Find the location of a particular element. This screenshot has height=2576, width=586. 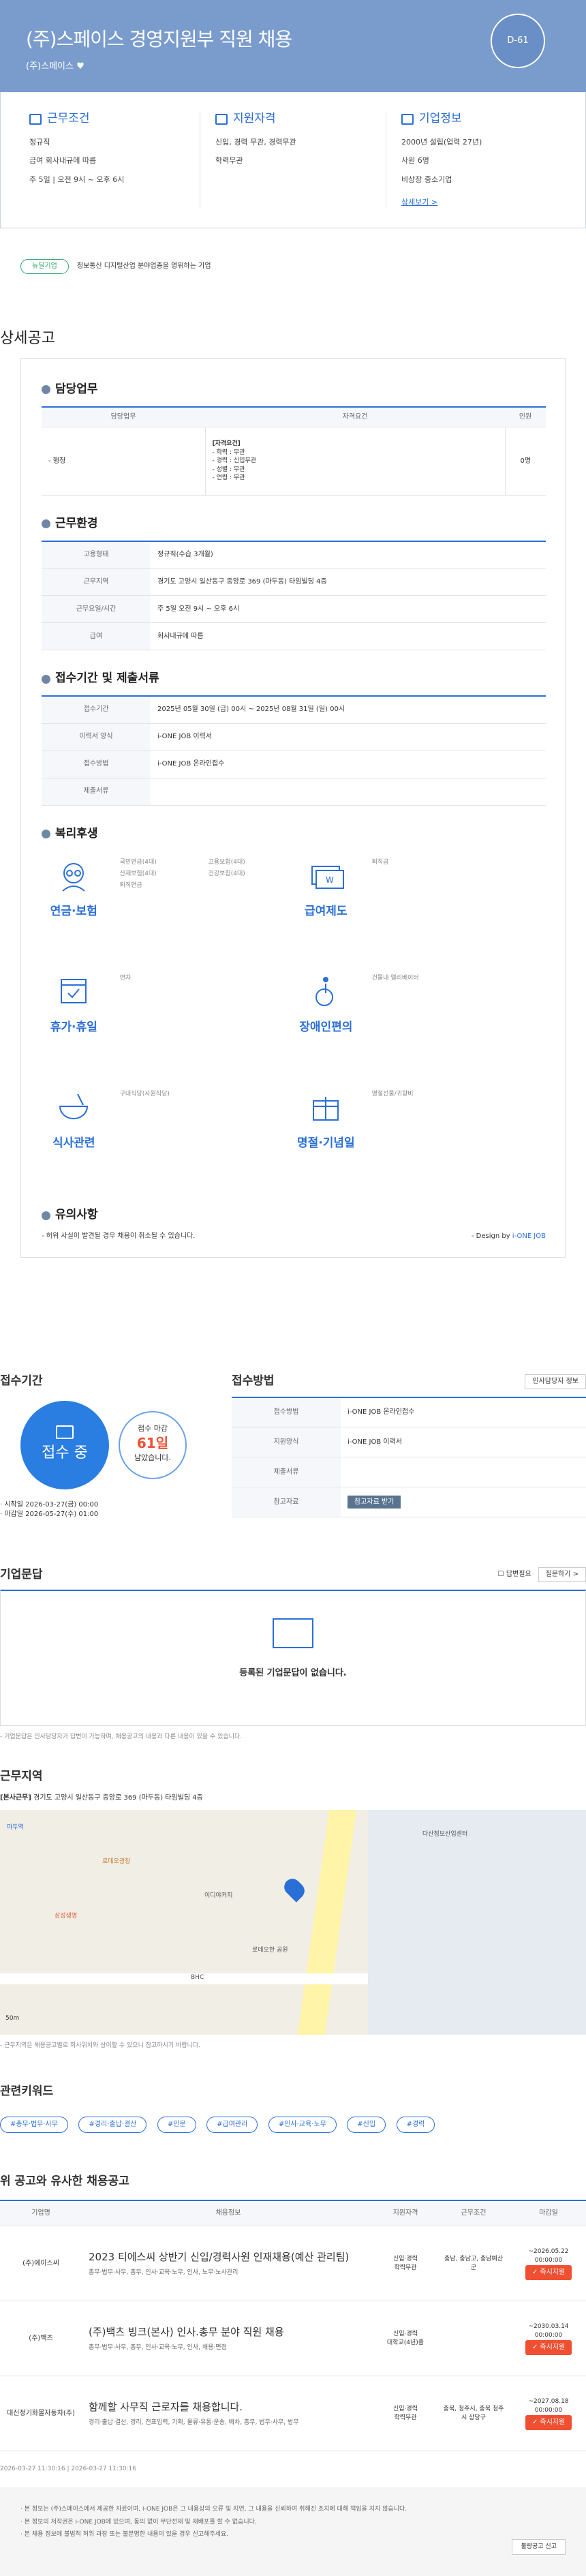

company-detail-link: 상세보기 > is located at coordinates (419, 202).